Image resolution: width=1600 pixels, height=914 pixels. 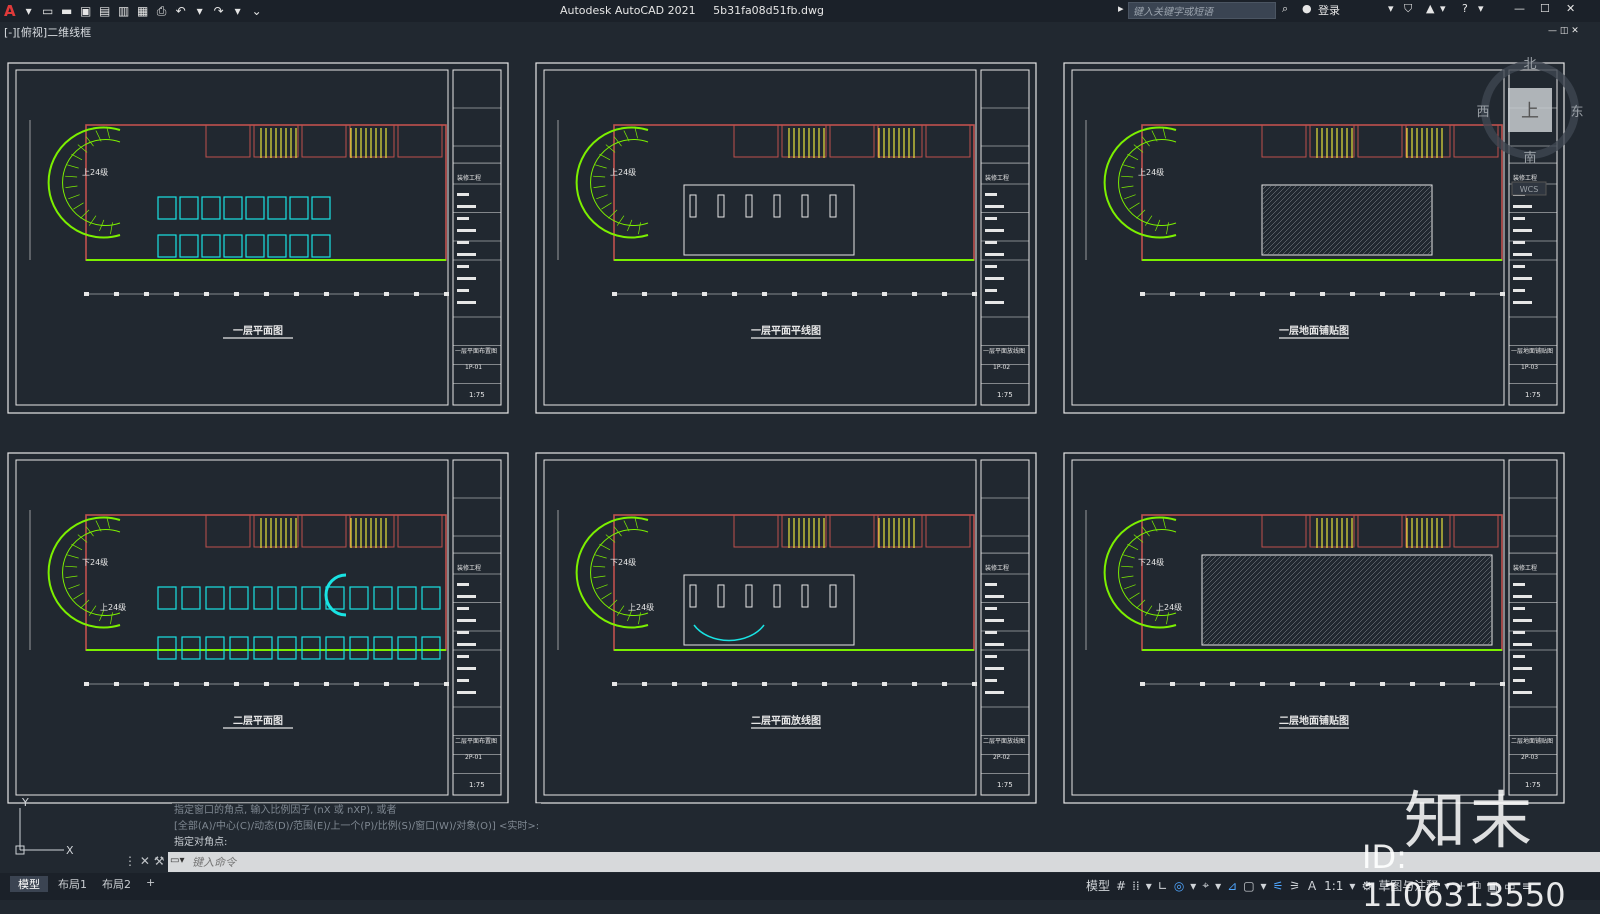 I want to click on sheet-title: 二层地面铺贴图, so click(x=1314, y=720).